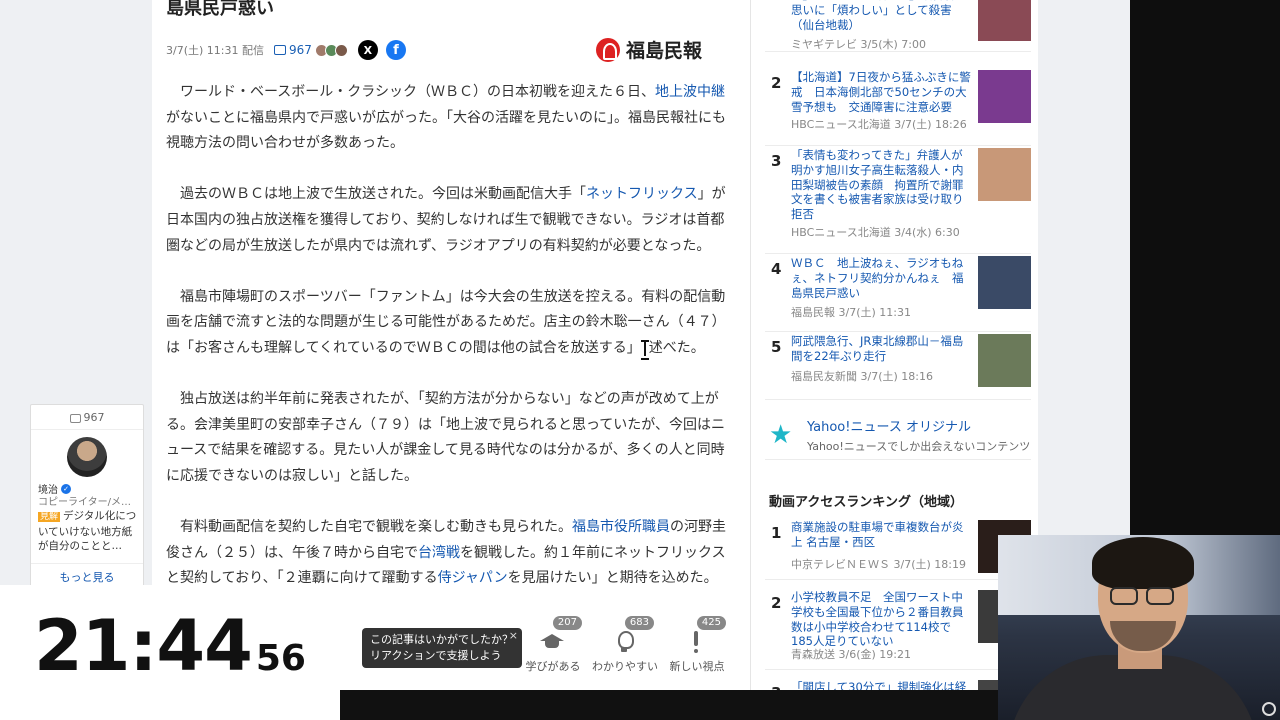 This screenshot has height=720, width=1280. What do you see at coordinates (439, 553) in the screenshot?
I see `inline-keyword-link: 台湾戦` at bounding box center [439, 553].